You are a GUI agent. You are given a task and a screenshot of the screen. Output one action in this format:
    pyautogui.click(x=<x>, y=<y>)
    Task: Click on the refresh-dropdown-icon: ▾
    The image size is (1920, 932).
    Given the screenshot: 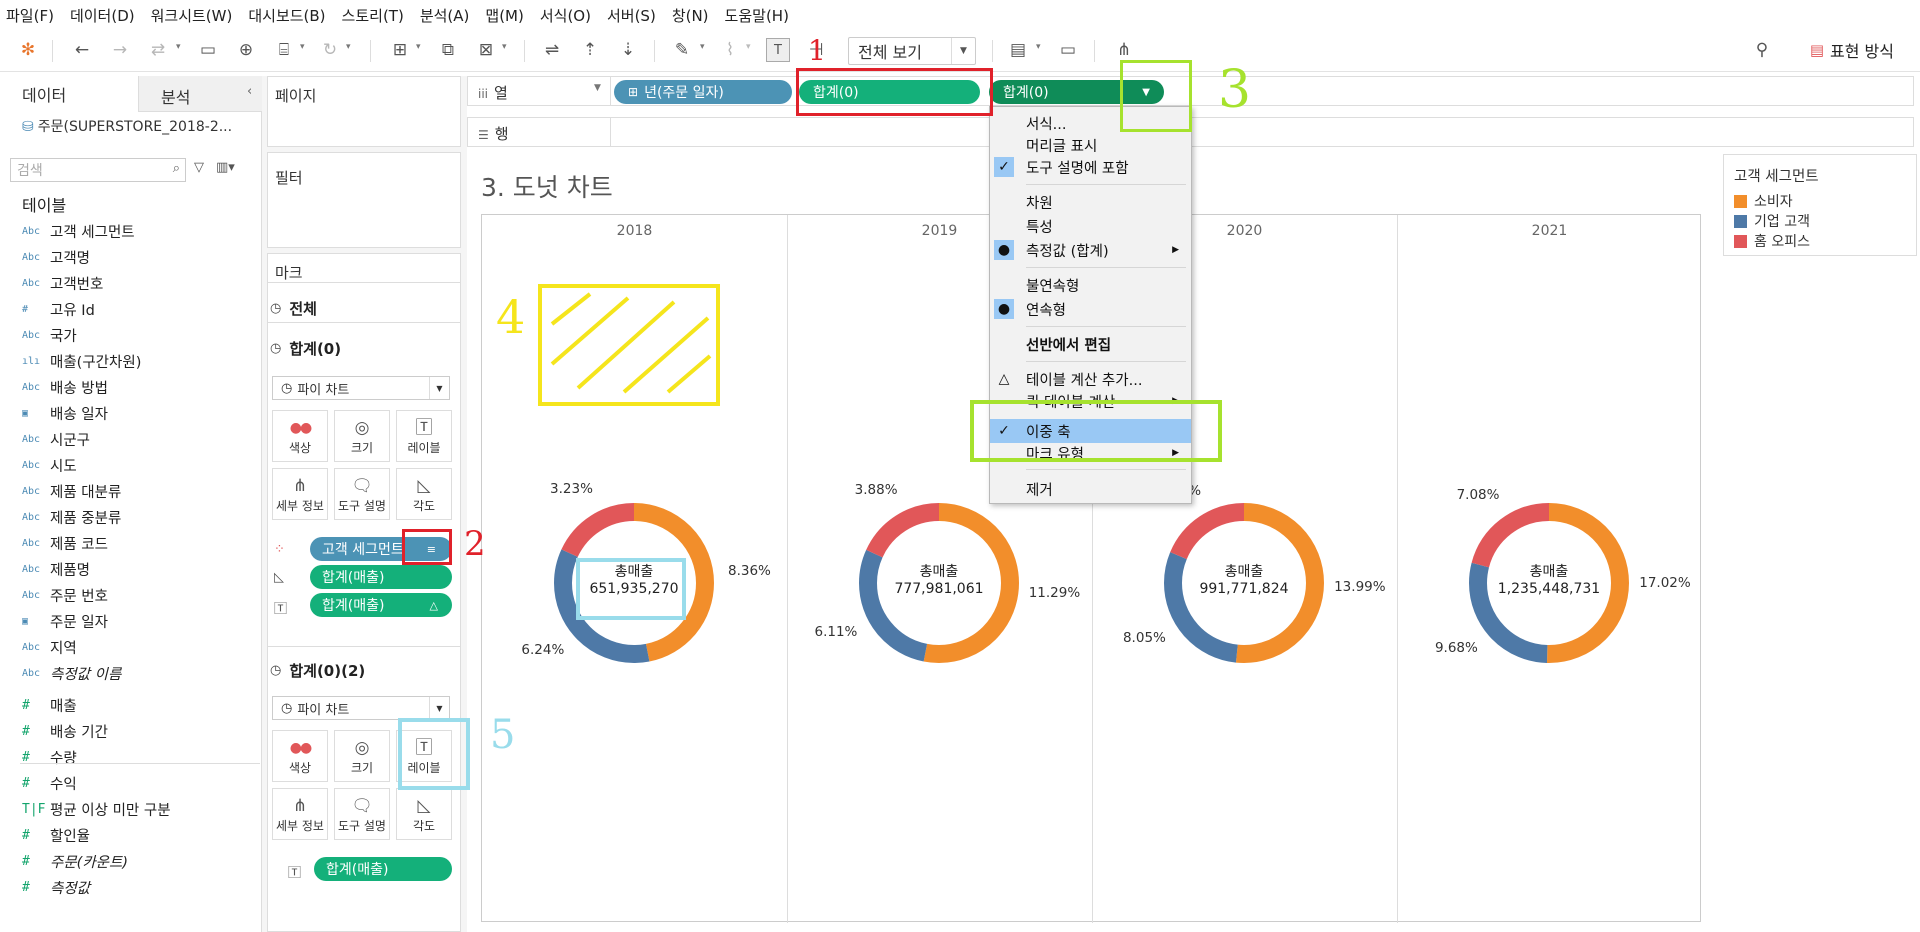 What is the action you would take?
    pyautogui.click(x=348, y=47)
    